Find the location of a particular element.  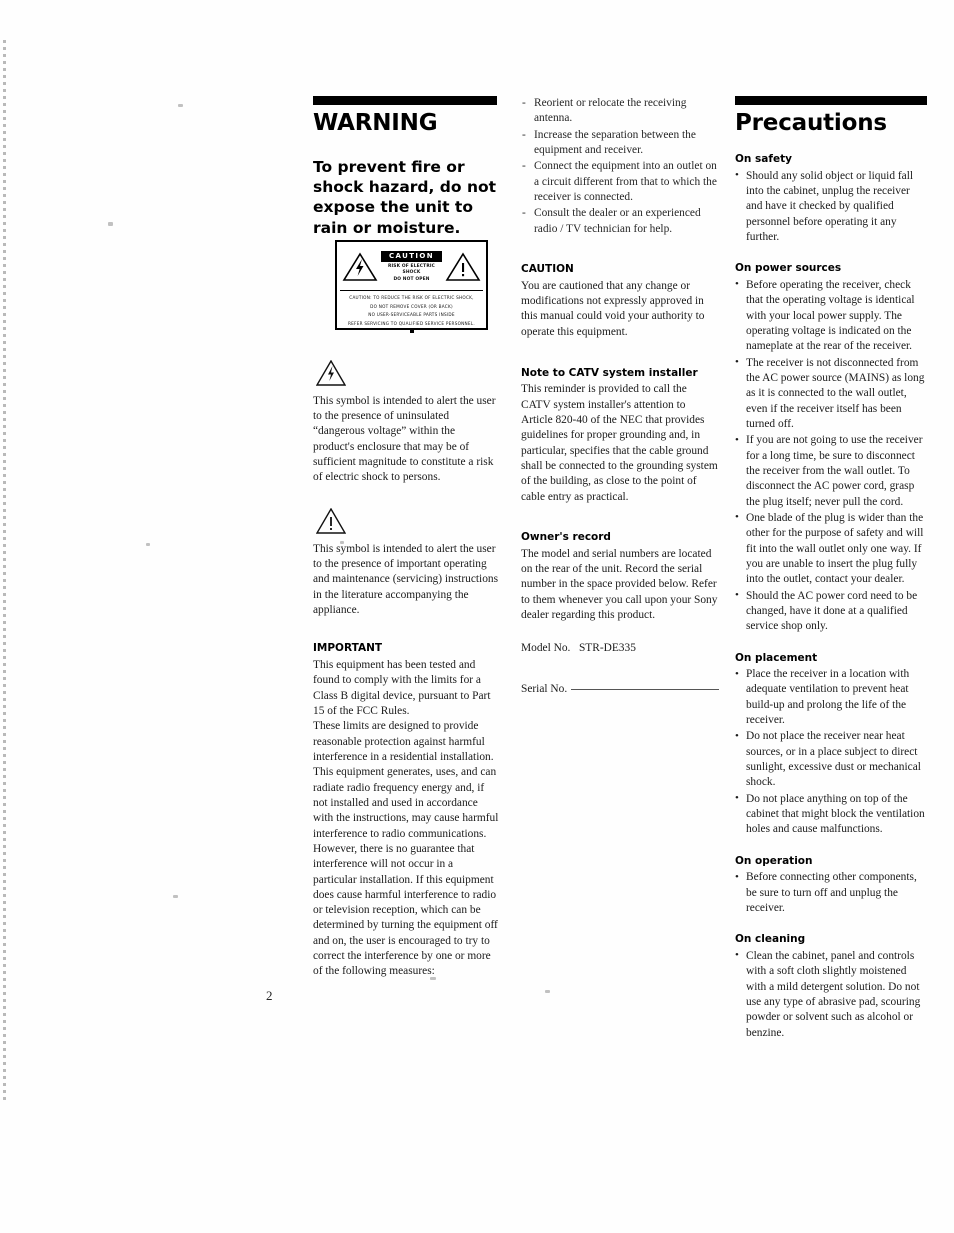

page-number: 2 is located at coordinates (269, 995).